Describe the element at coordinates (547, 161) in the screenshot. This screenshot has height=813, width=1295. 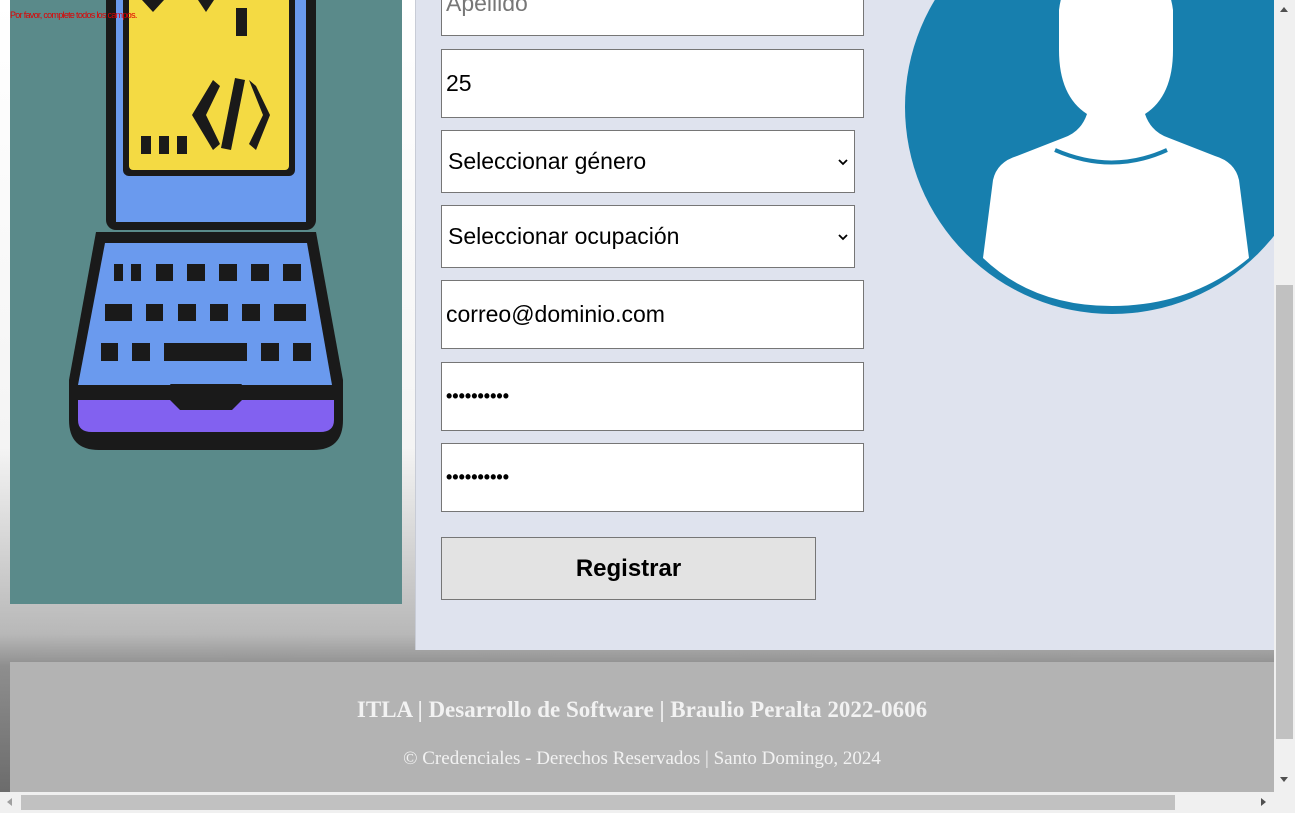
I see `genero-select-value: Seleccionar género` at that location.